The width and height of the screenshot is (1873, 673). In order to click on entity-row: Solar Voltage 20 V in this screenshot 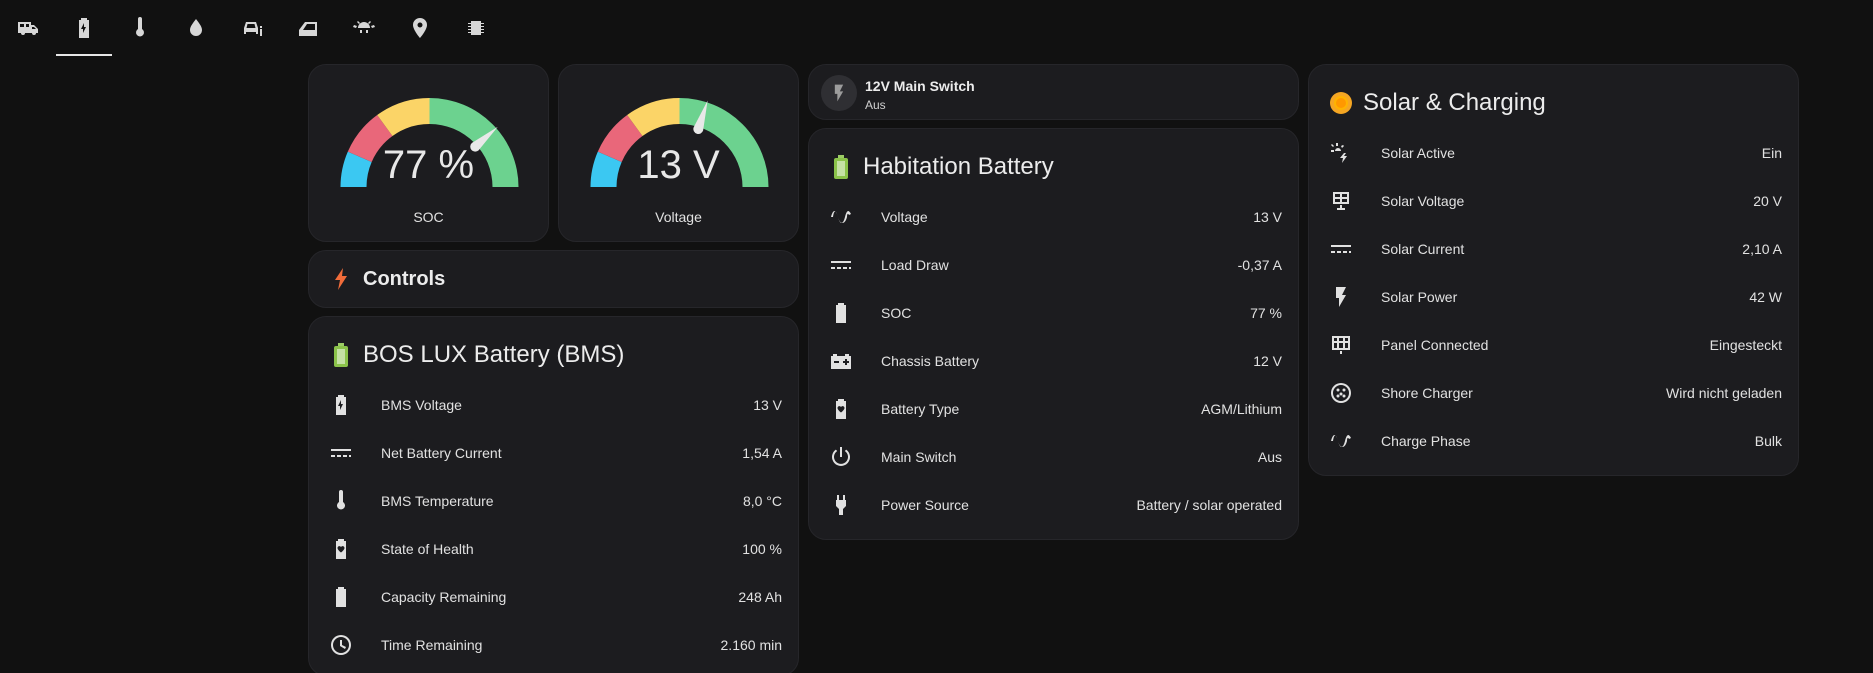, I will do `click(1553, 201)`.